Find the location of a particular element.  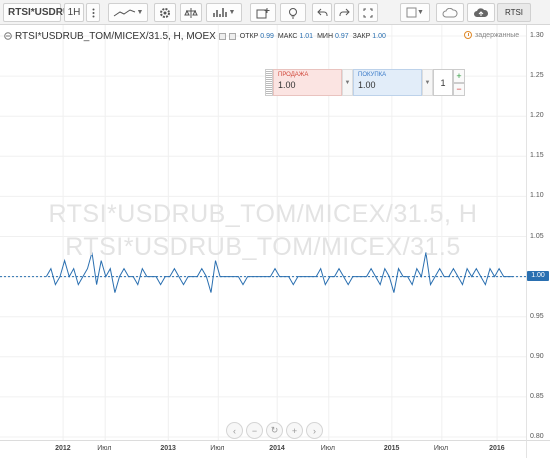

line-chart-icon: ▼ is located at coordinates (128, 12).